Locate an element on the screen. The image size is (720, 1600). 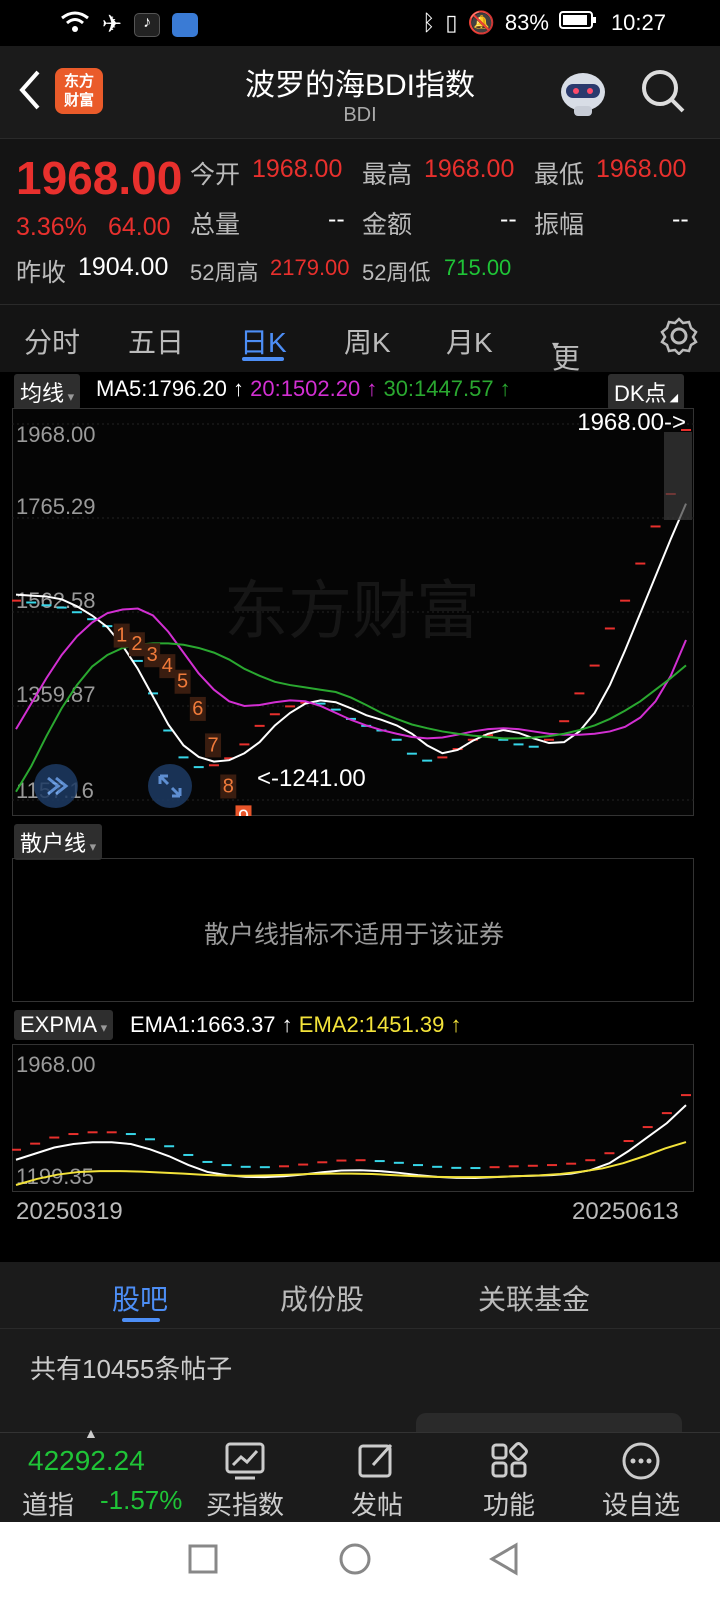
change-percent: 3.36% is located at coordinates (51, 227).